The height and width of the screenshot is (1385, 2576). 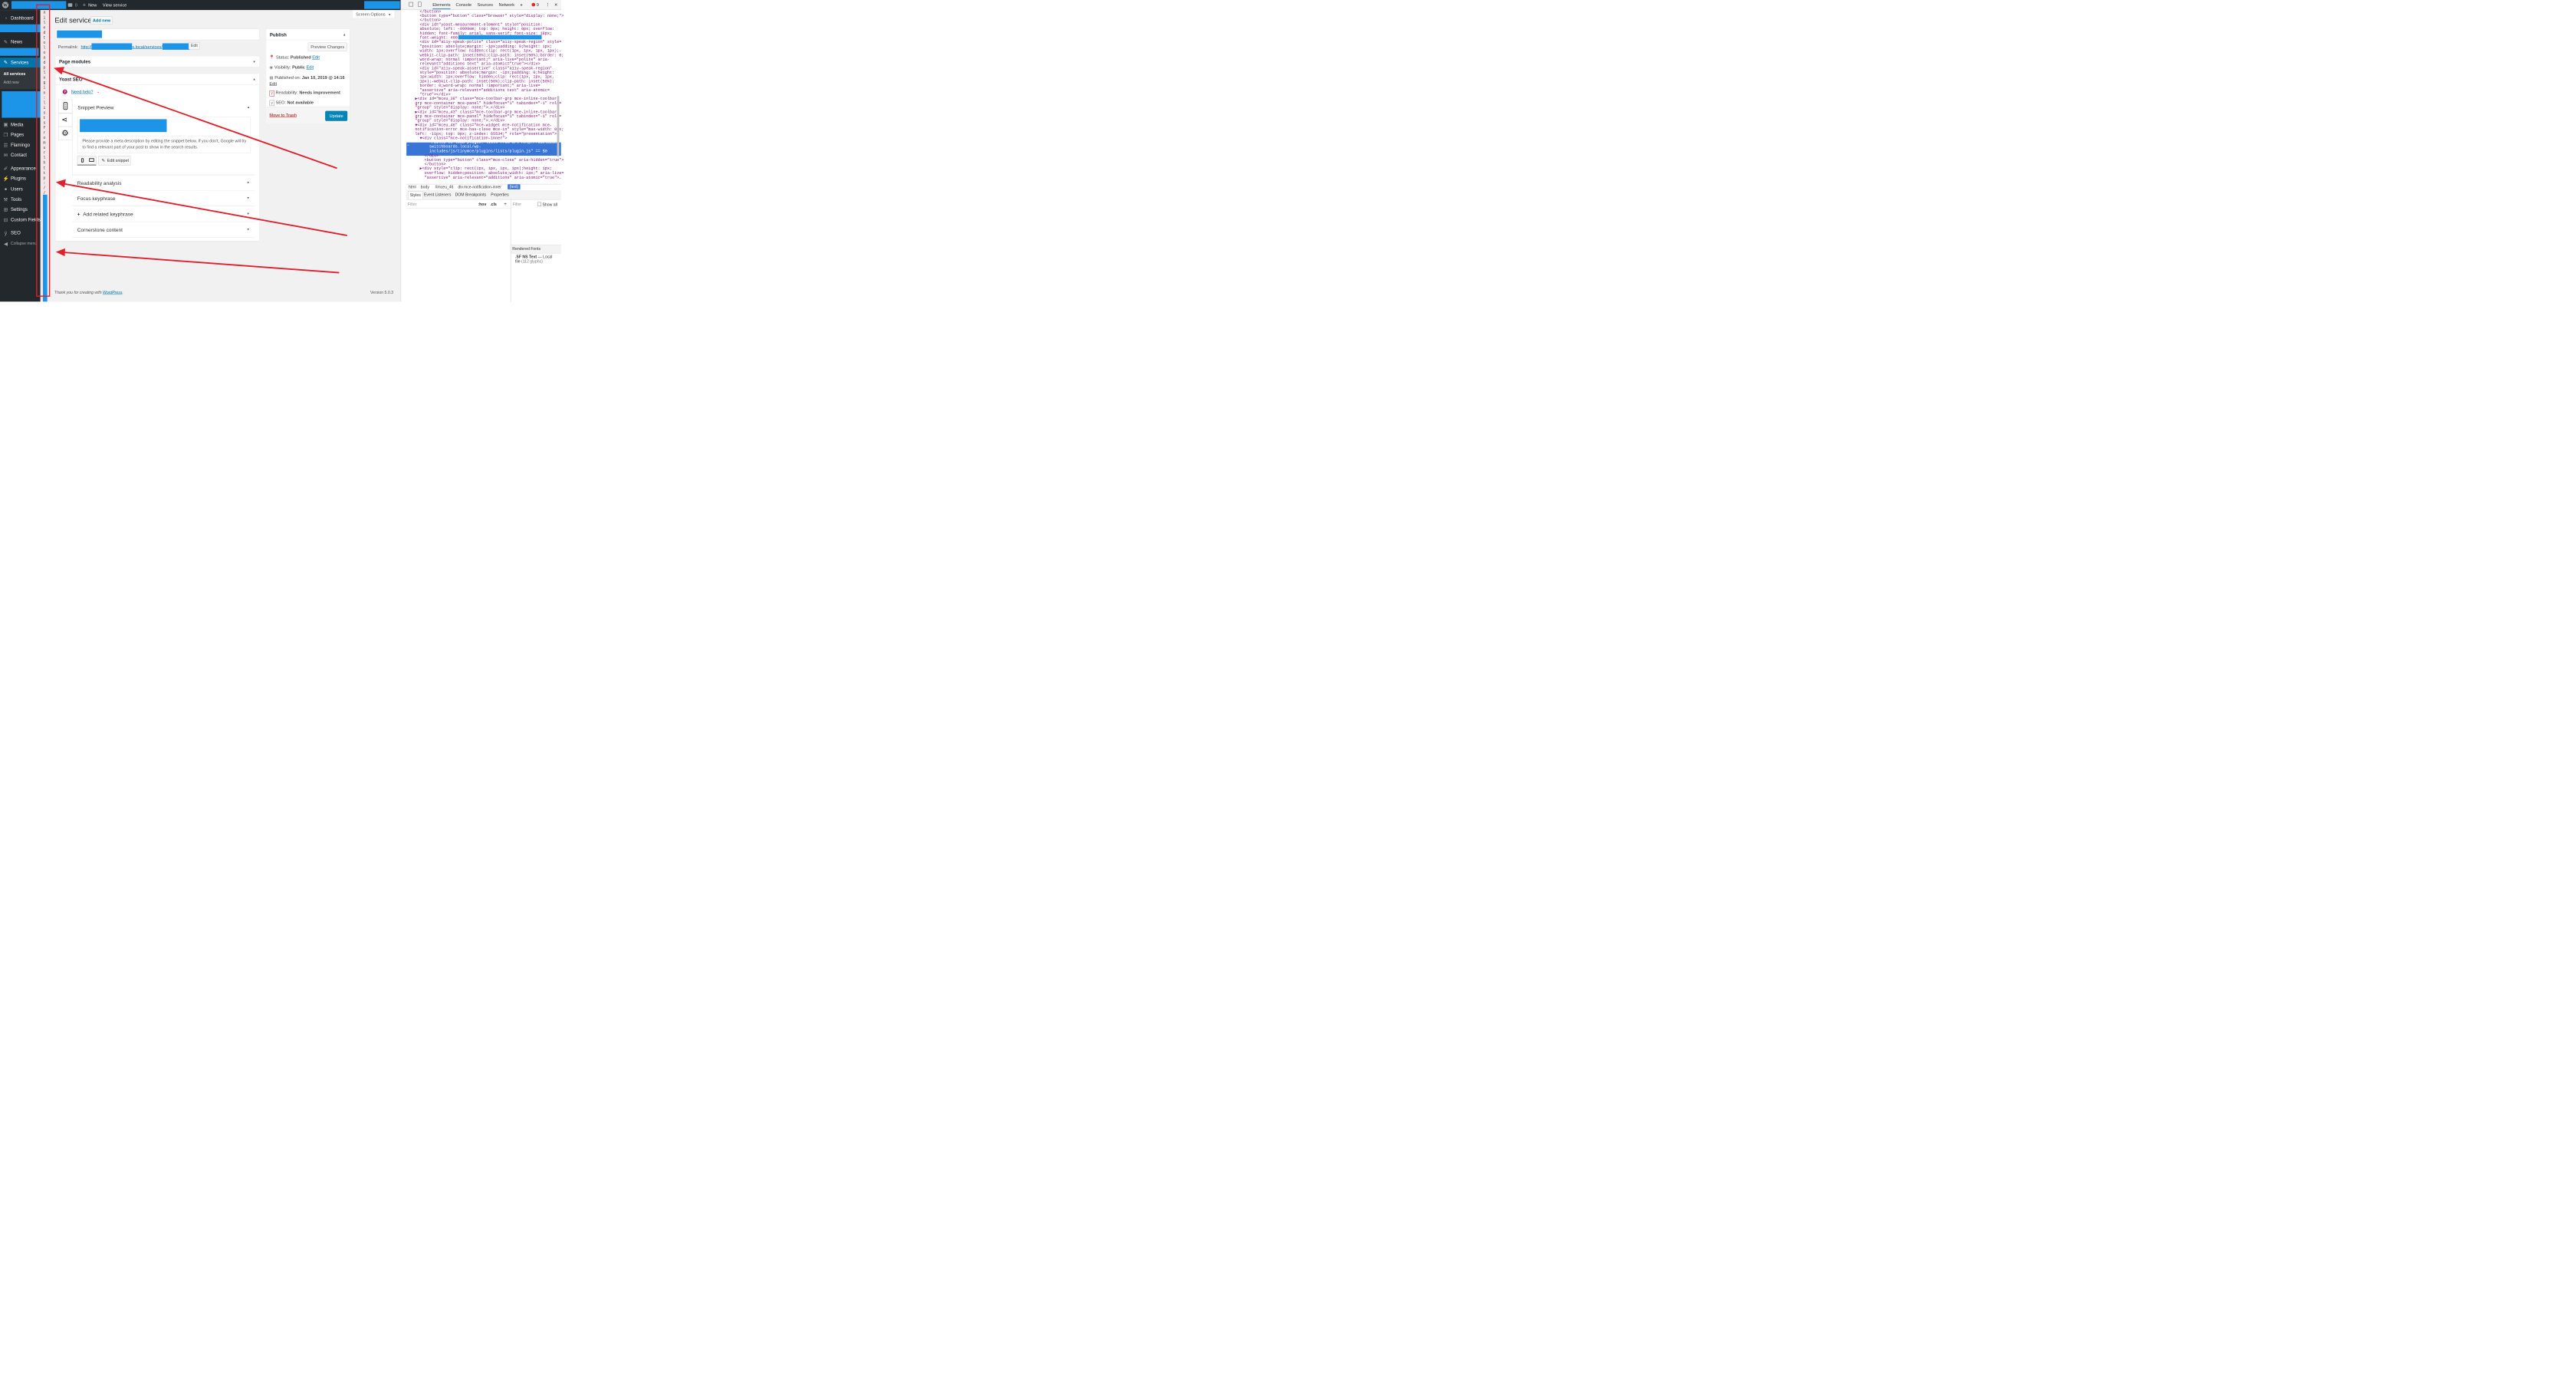 What do you see at coordinates (548, 257) in the screenshot?
I see `font-local: Local` at bounding box center [548, 257].